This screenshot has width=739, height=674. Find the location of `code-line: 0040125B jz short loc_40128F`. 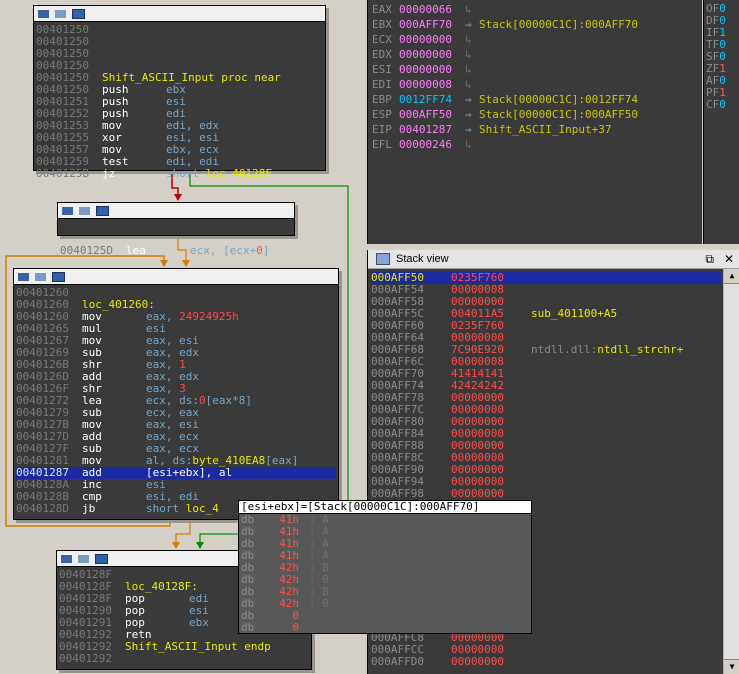

code-line: 0040125B jz short loc_40128F is located at coordinates (179, 174).